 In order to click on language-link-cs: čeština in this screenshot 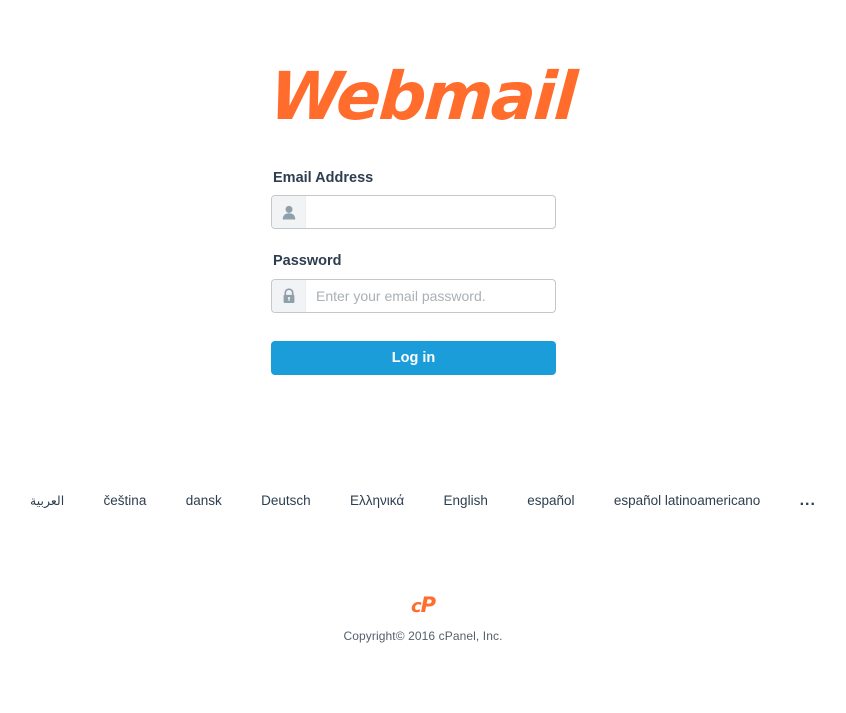, I will do `click(125, 501)`.